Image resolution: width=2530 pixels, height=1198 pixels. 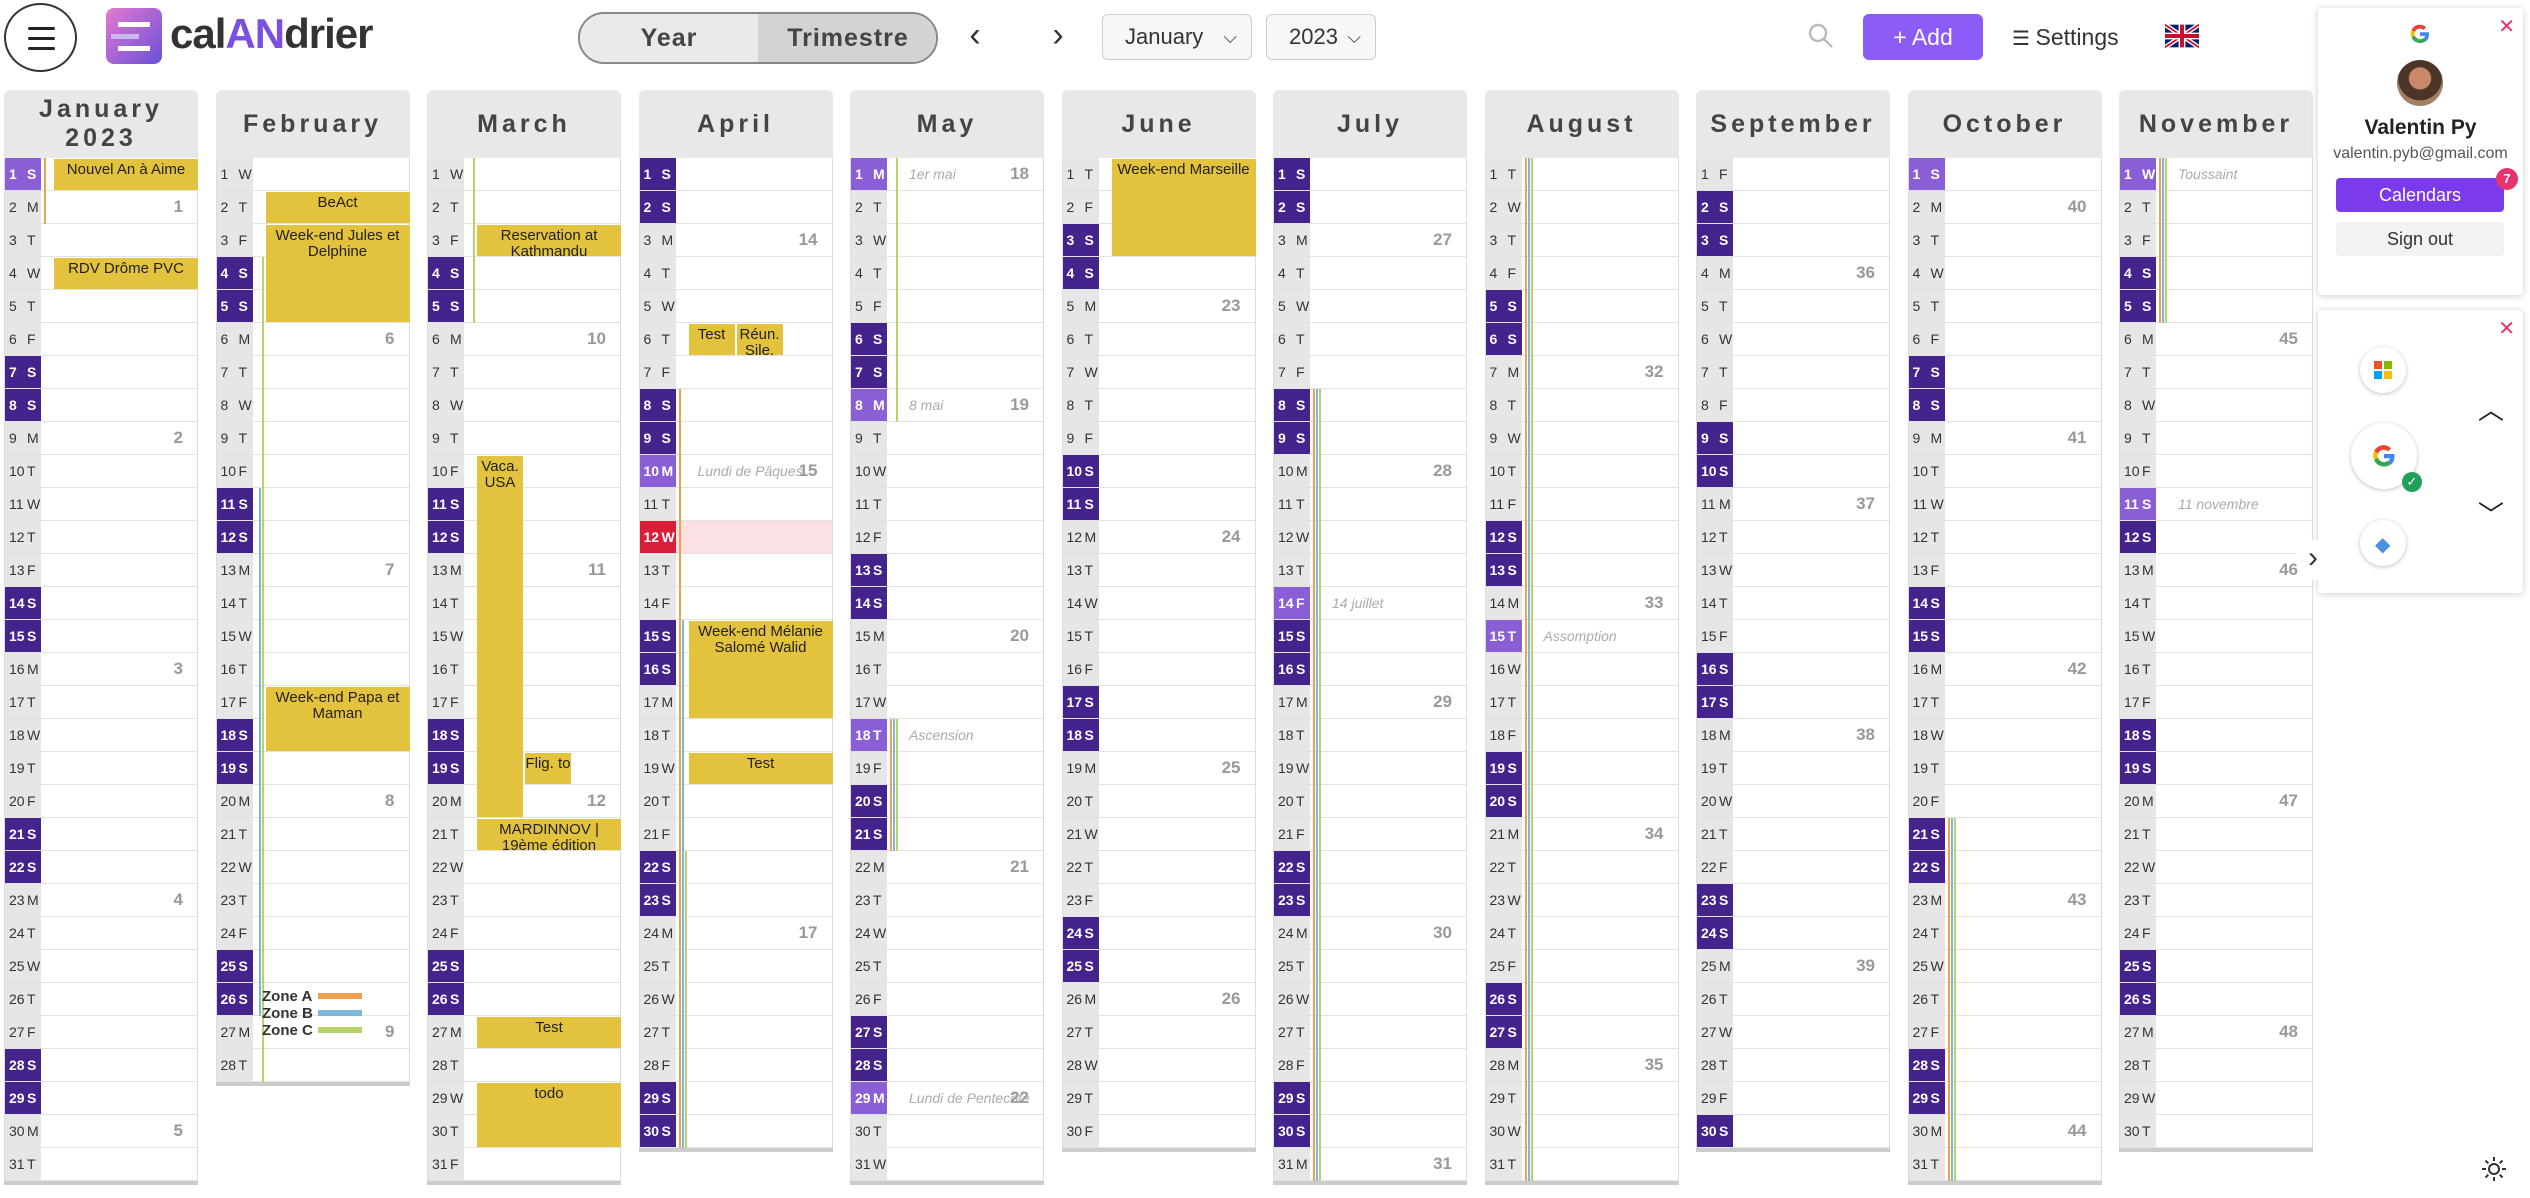 What do you see at coordinates (736, 273) in the screenshot?
I see `day-cell: 4T` at bounding box center [736, 273].